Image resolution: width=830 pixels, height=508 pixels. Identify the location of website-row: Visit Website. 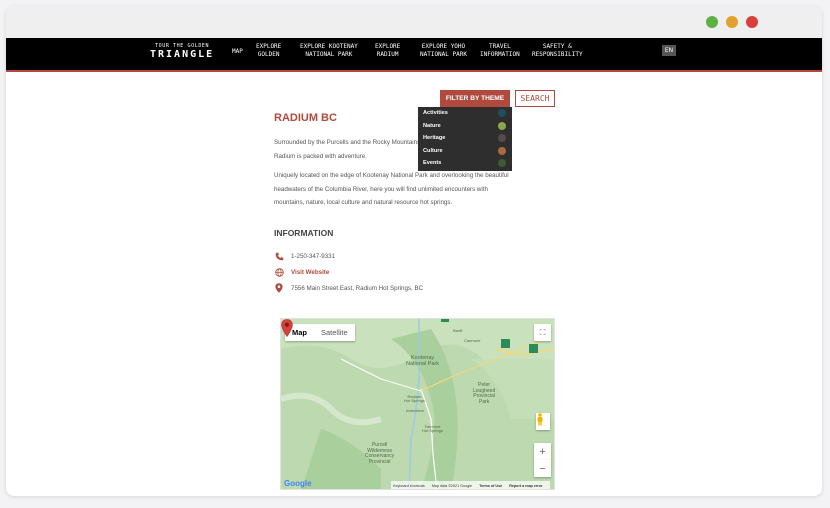
(301, 272).